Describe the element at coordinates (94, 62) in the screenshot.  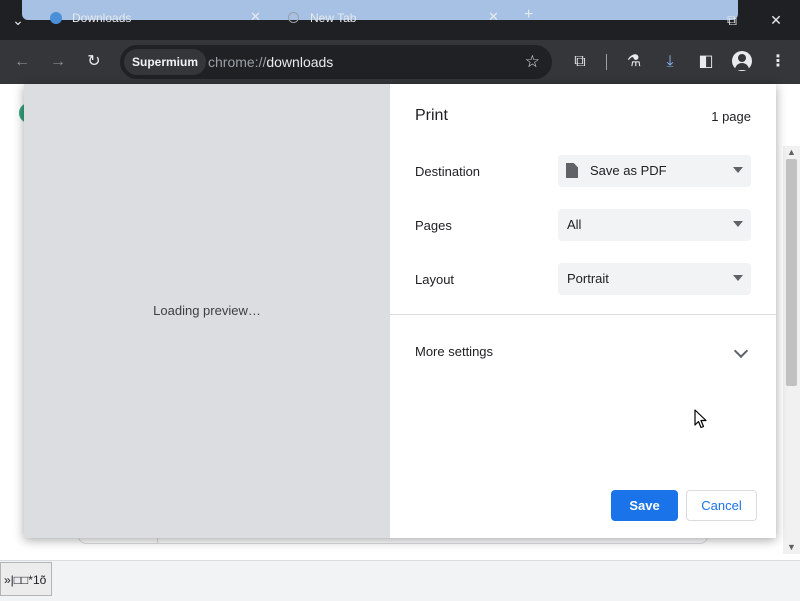
I see `reload-icon: ↻` at that location.